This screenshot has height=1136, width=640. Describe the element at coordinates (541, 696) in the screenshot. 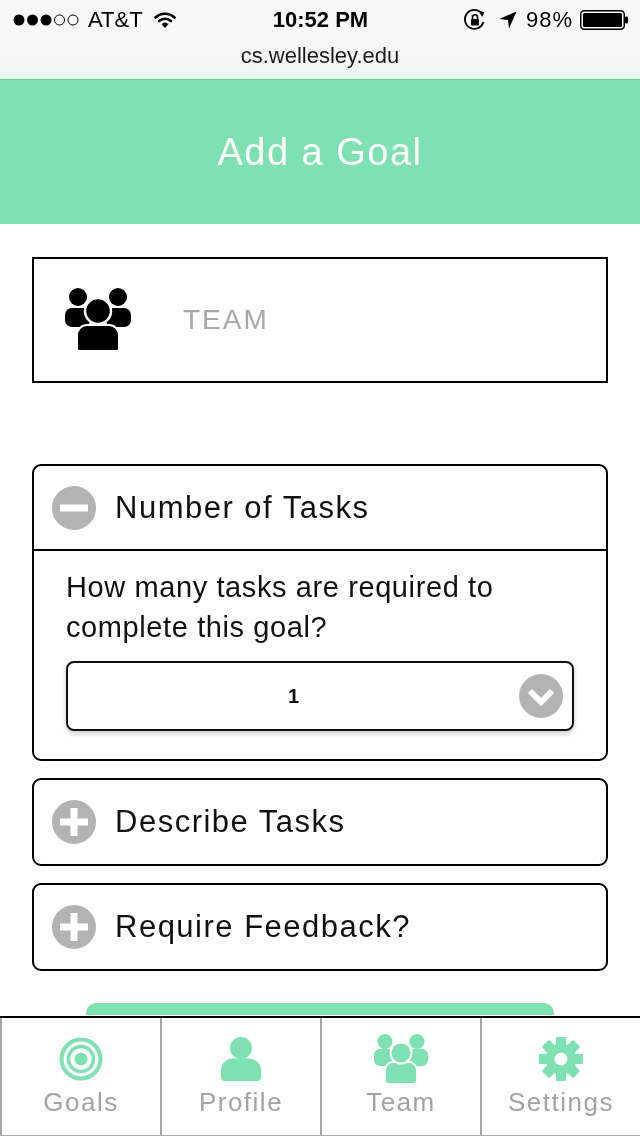

I see `chevron-down-icon` at that location.